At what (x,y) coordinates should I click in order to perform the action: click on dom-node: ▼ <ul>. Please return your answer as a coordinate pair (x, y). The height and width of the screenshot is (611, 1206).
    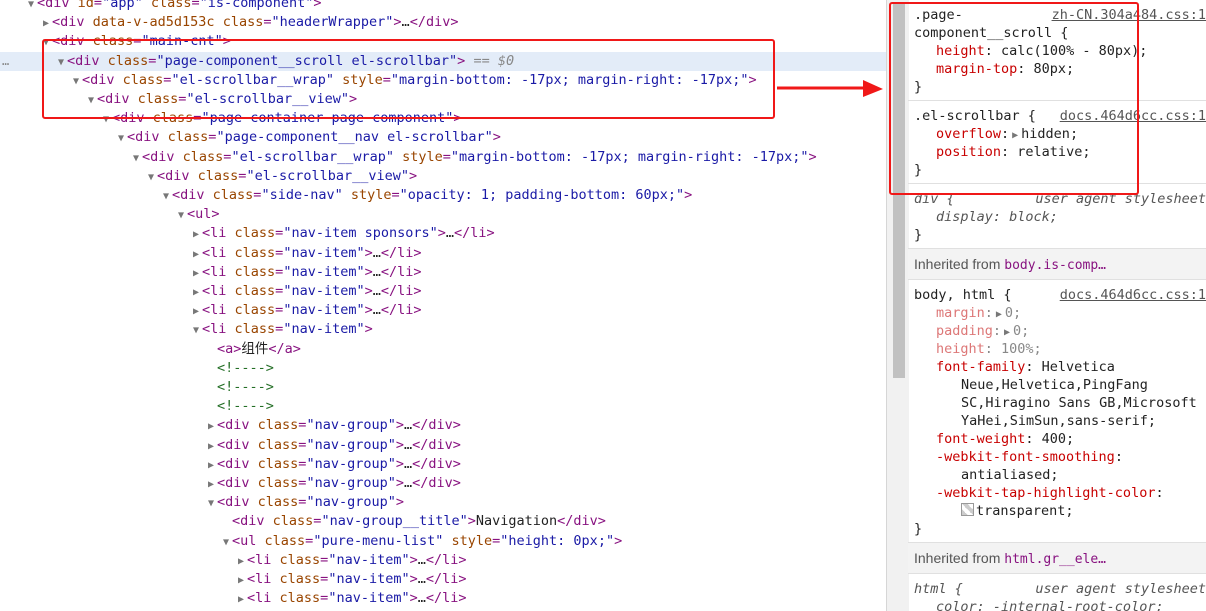
    Looking at the image, I should click on (443, 214).